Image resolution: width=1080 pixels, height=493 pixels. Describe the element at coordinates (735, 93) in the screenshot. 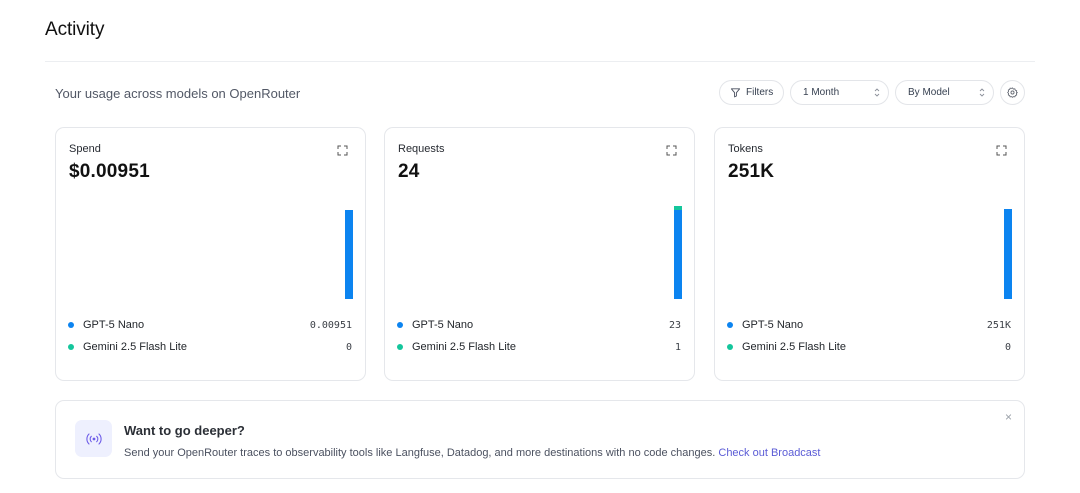

I see `filter-icon` at that location.